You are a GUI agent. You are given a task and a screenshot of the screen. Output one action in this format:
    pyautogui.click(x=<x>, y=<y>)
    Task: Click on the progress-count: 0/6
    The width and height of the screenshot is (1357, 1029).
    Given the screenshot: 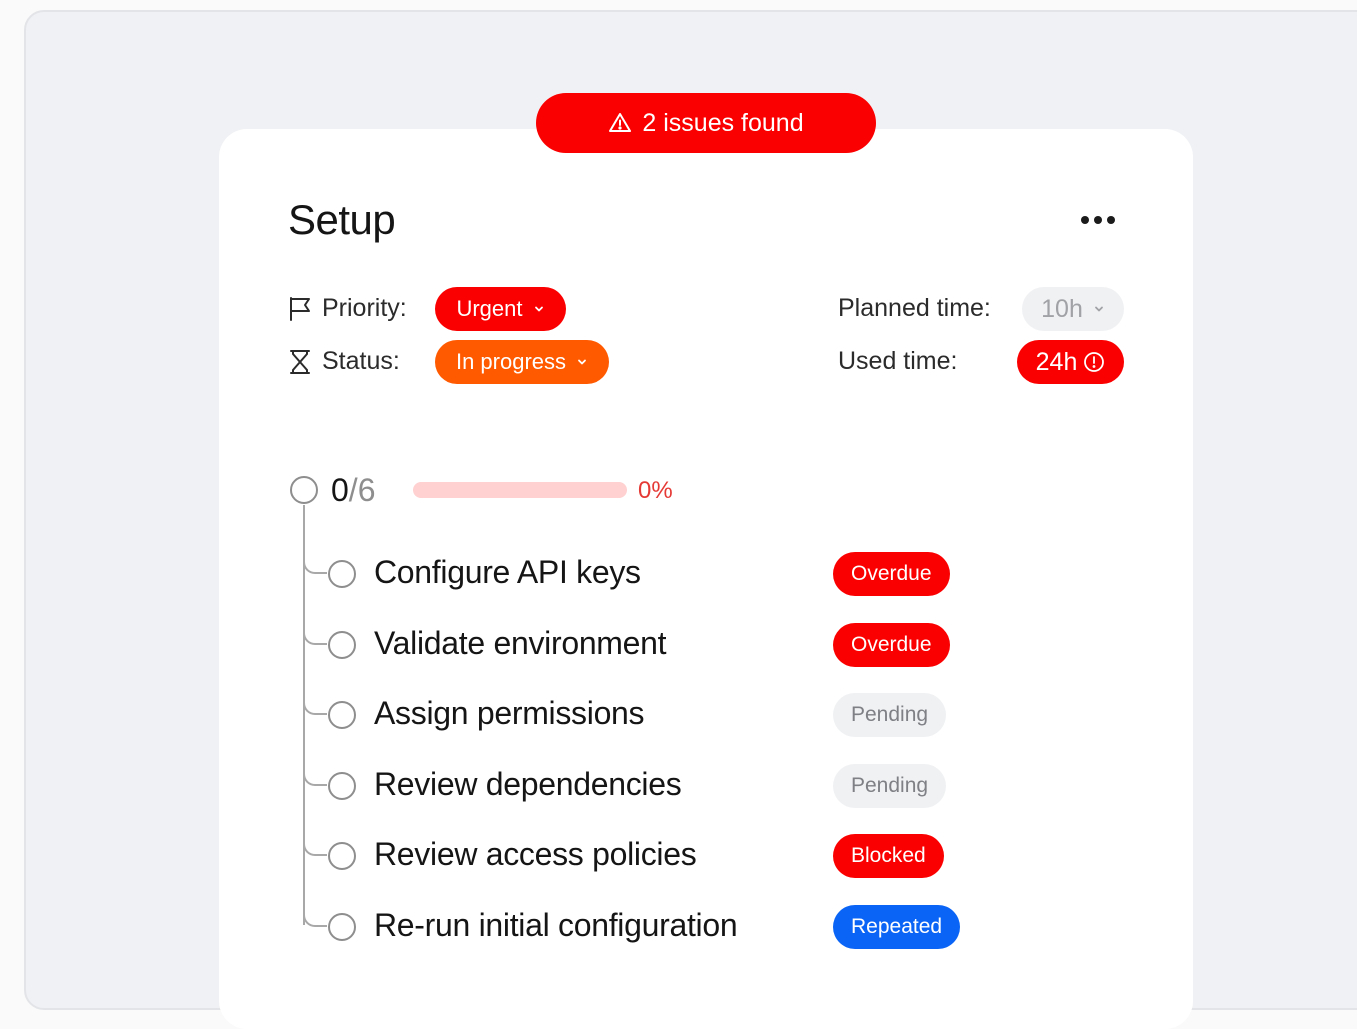 What is the action you would take?
    pyautogui.click(x=353, y=490)
    